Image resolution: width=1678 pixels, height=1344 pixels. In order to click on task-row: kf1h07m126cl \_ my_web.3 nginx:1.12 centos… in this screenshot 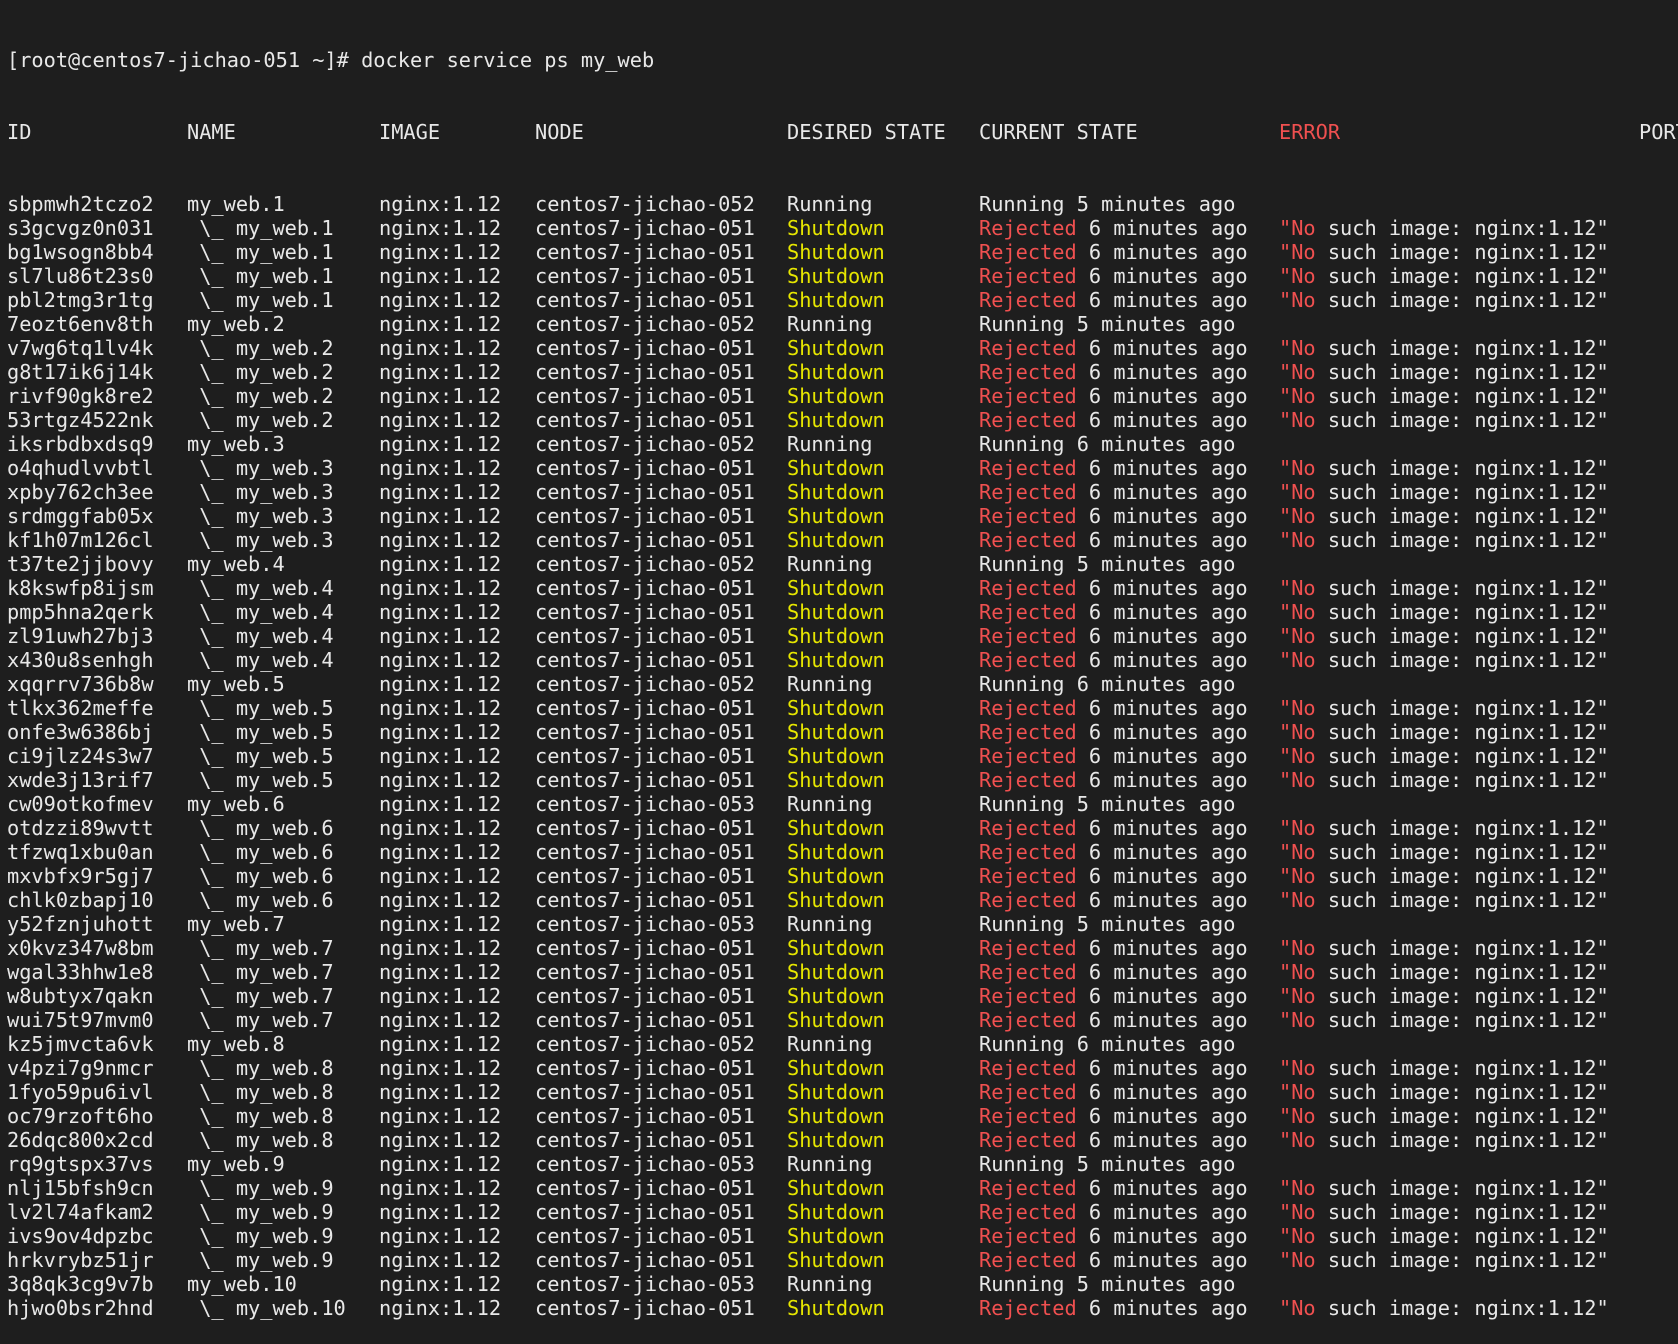, I will do `click(842, 540)`.